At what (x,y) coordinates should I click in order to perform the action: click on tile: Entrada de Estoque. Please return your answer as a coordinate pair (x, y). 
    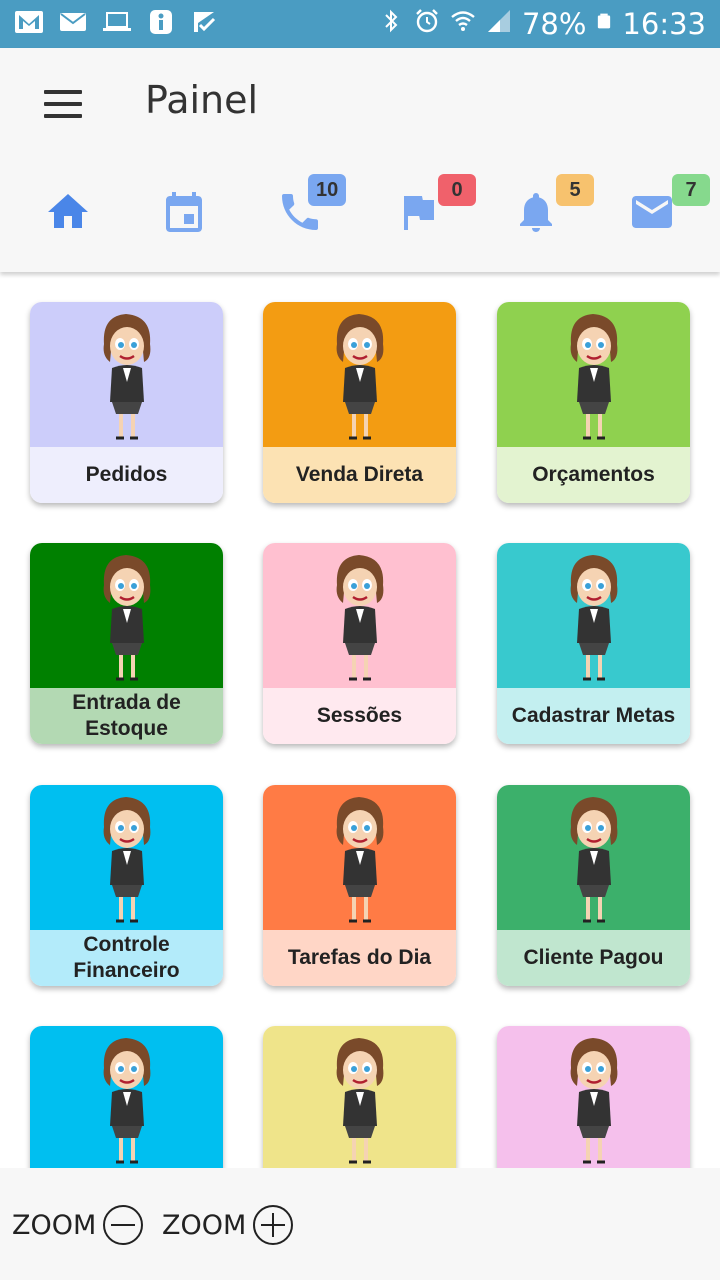
    Looking at the image, I should click on (126, 643).